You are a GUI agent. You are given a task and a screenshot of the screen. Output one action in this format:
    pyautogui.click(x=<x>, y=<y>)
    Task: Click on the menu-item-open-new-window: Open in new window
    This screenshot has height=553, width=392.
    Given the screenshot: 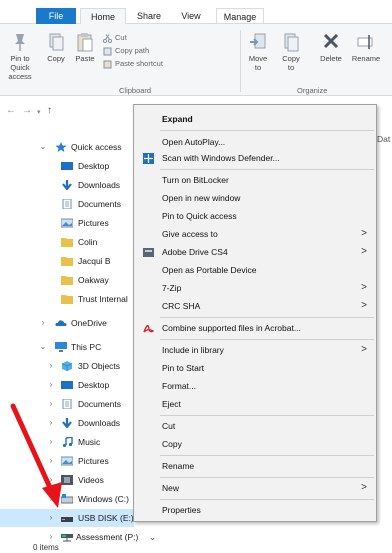 What is the action you would take?
    pyautogui.click(x=255, y=198)
    